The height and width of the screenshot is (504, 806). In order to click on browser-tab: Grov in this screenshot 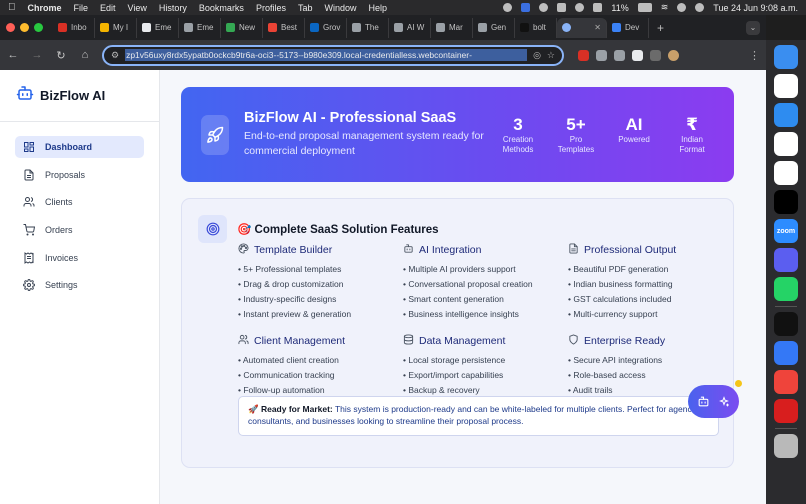, I will do `click(326, 27)`.